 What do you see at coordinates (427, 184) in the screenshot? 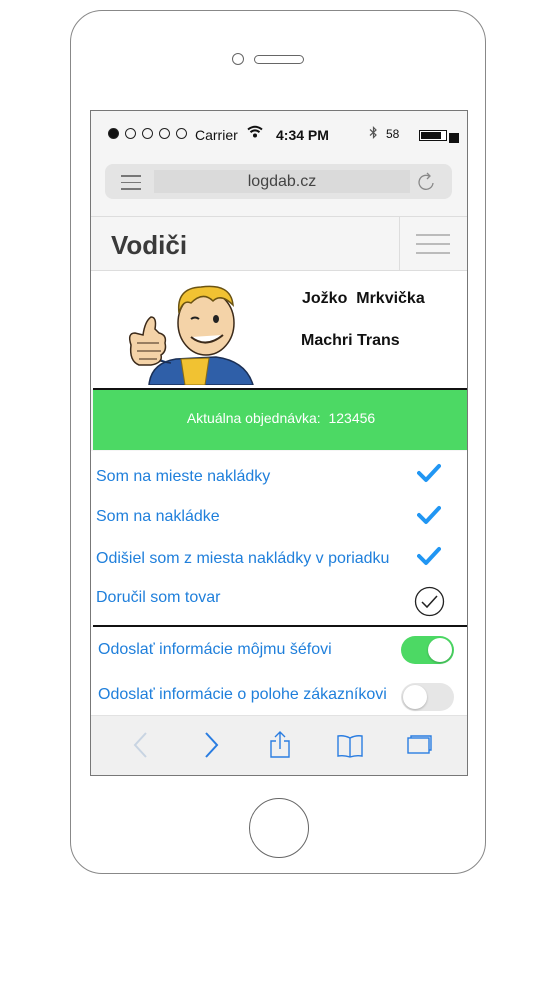
I see `reload-icon` at bounding box center [427, 184].